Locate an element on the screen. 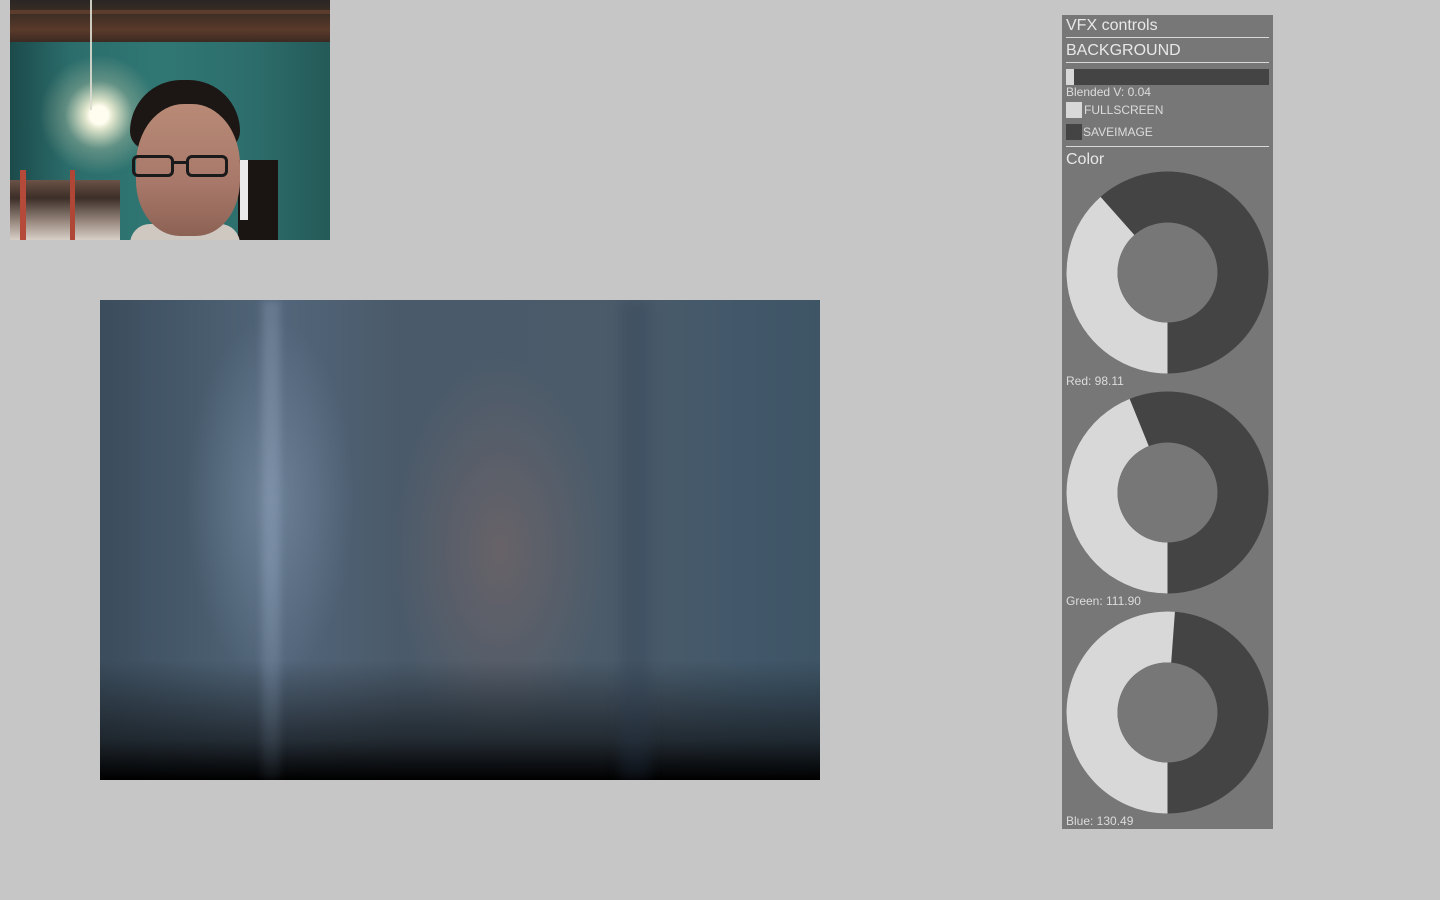 Image resolution: width=1440 pixels, height=900 pixels. fullscreen-toggle is located at coordinates (1074, 110).